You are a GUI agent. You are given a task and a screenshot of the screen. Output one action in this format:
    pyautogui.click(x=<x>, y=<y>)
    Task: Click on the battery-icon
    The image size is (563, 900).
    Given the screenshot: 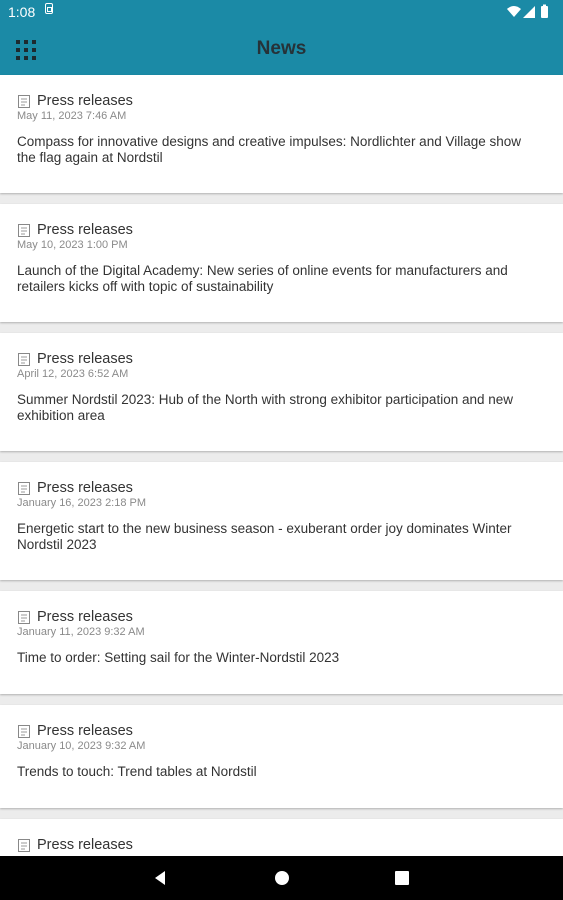 What is the action you would take?
    pyautogui.click(x=544, y=12)
    